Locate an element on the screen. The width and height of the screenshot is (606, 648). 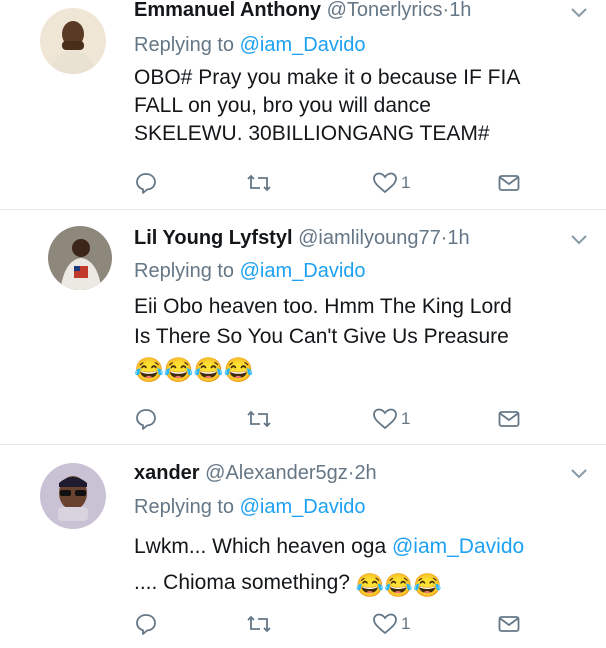
tweet-header: xander @Alexander5gz·2h is located at coordinates (255, 473).